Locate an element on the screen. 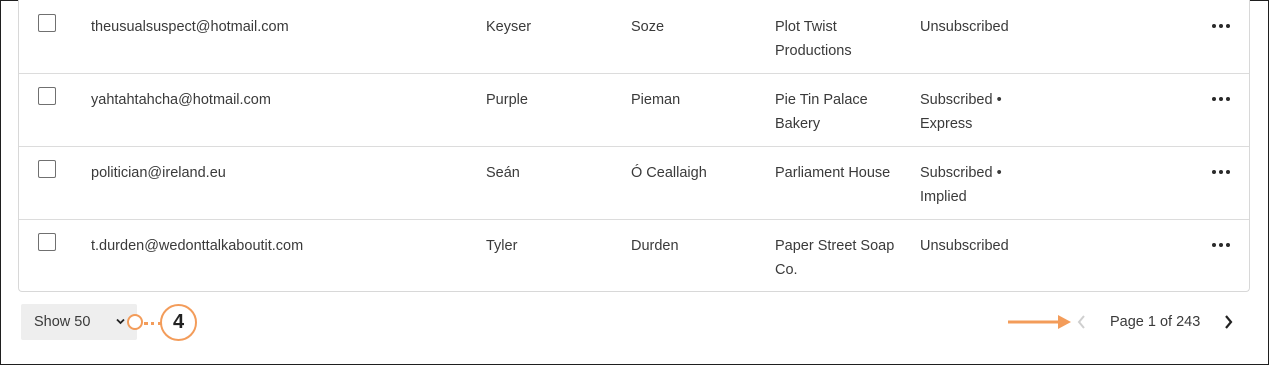  company-cell: Plot Twist Productions is located at coordinates (813, 39).